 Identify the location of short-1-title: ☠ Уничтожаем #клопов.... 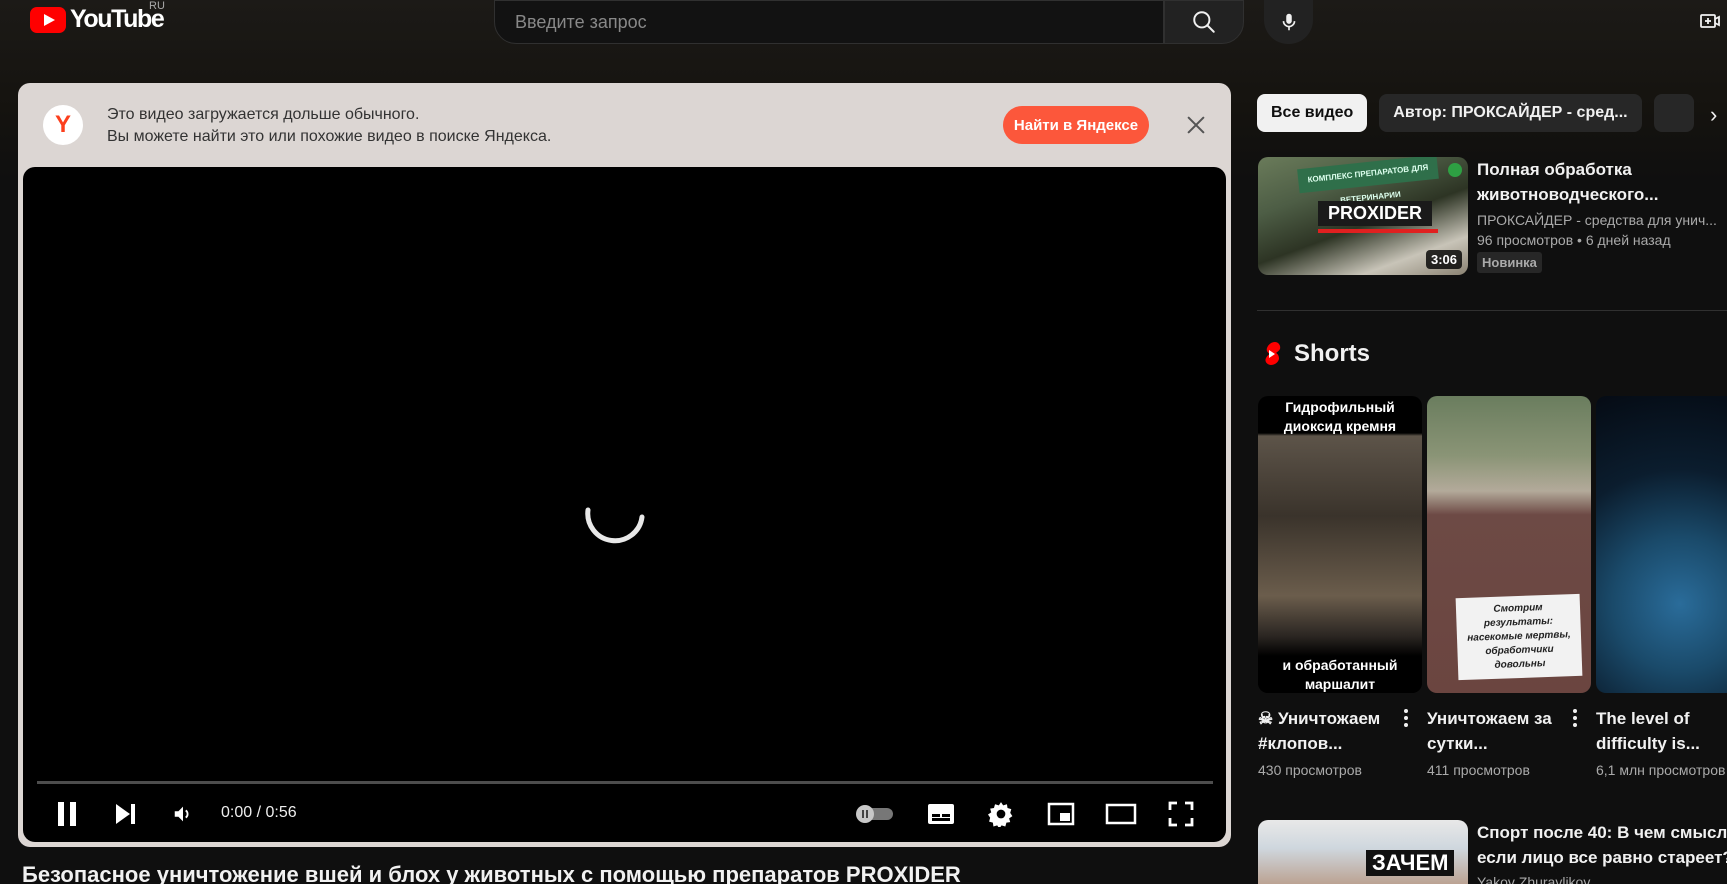
(1323, 731).